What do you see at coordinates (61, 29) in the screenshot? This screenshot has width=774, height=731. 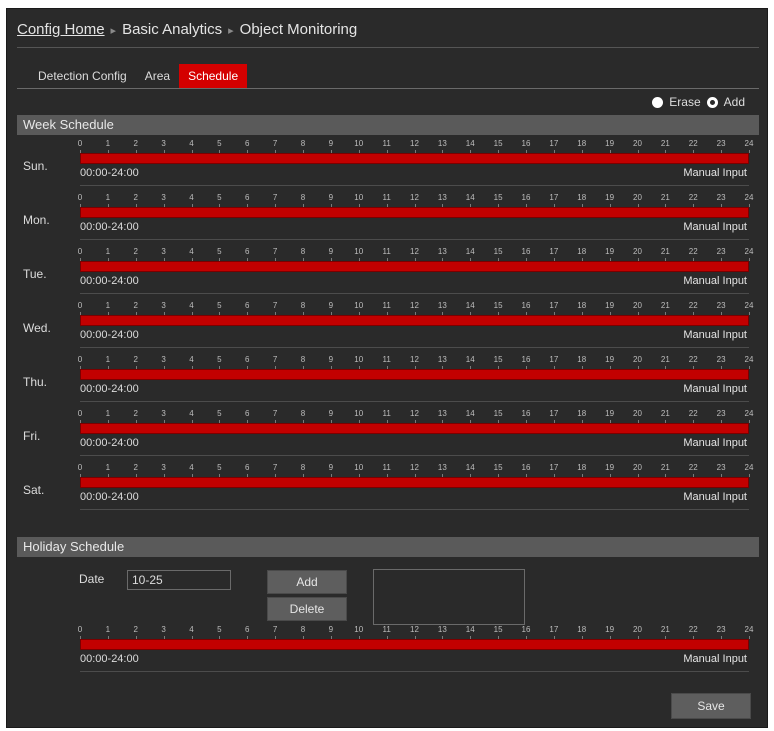 I see `breadcrumb-config-home: Config Home` at bounding box center [61, 29].